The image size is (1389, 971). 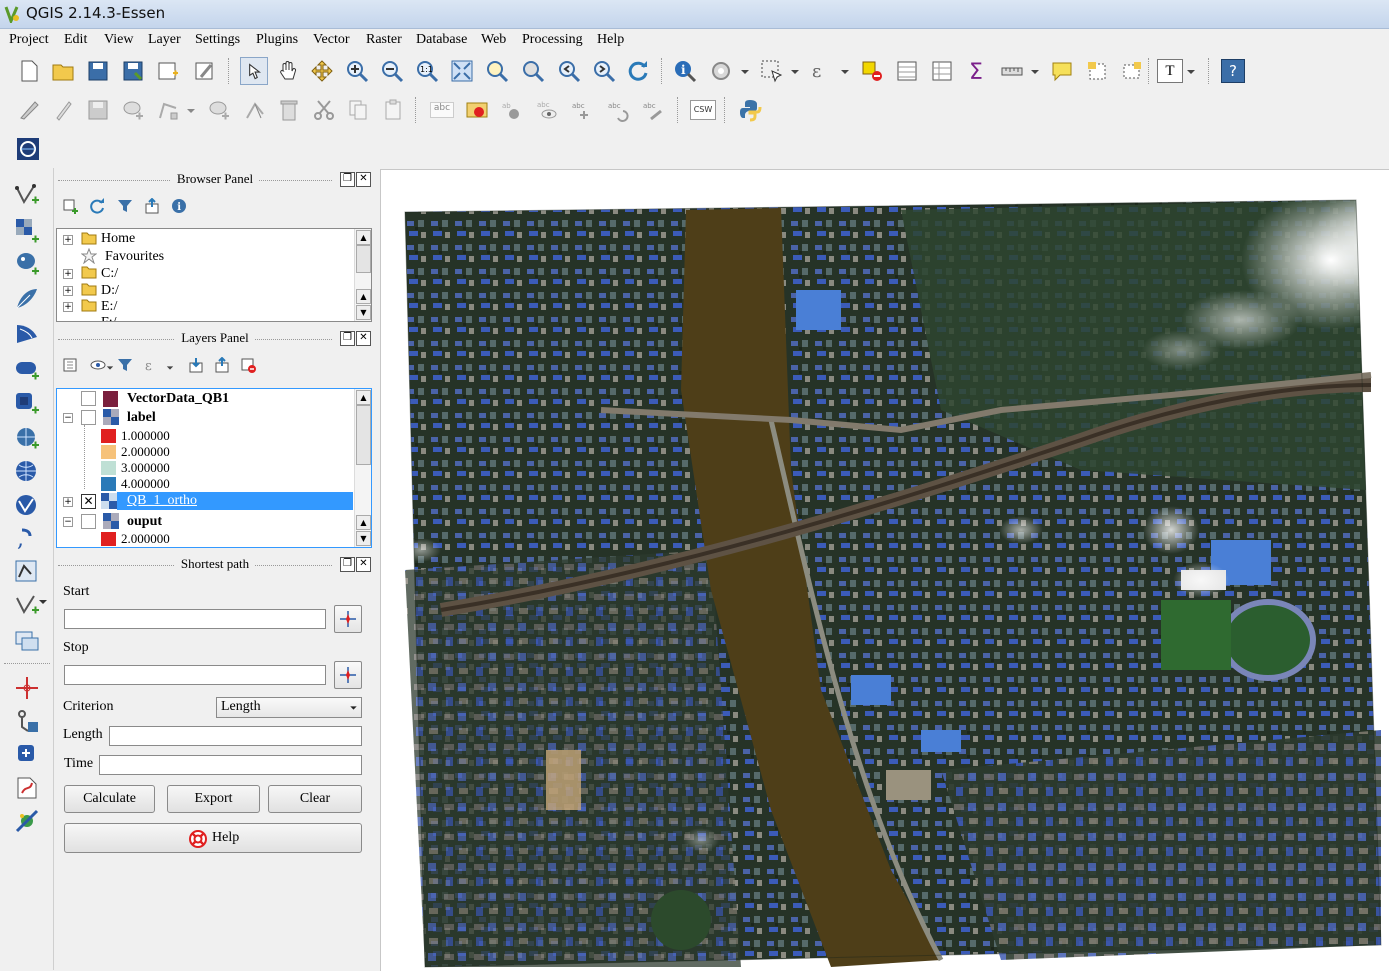 I want to click on layer-label: label, so click(x=141, y=418).